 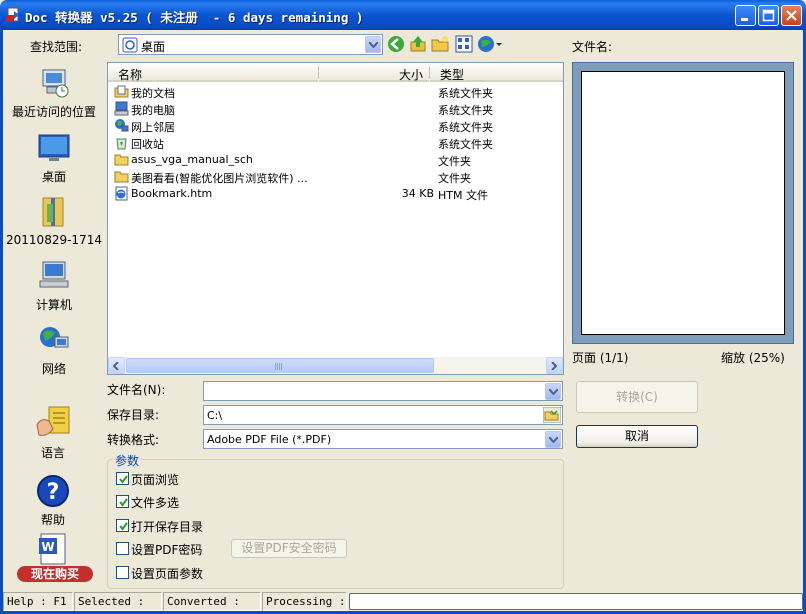 I want to click on file-type: HTM 文件, so click(x=463, y=195).